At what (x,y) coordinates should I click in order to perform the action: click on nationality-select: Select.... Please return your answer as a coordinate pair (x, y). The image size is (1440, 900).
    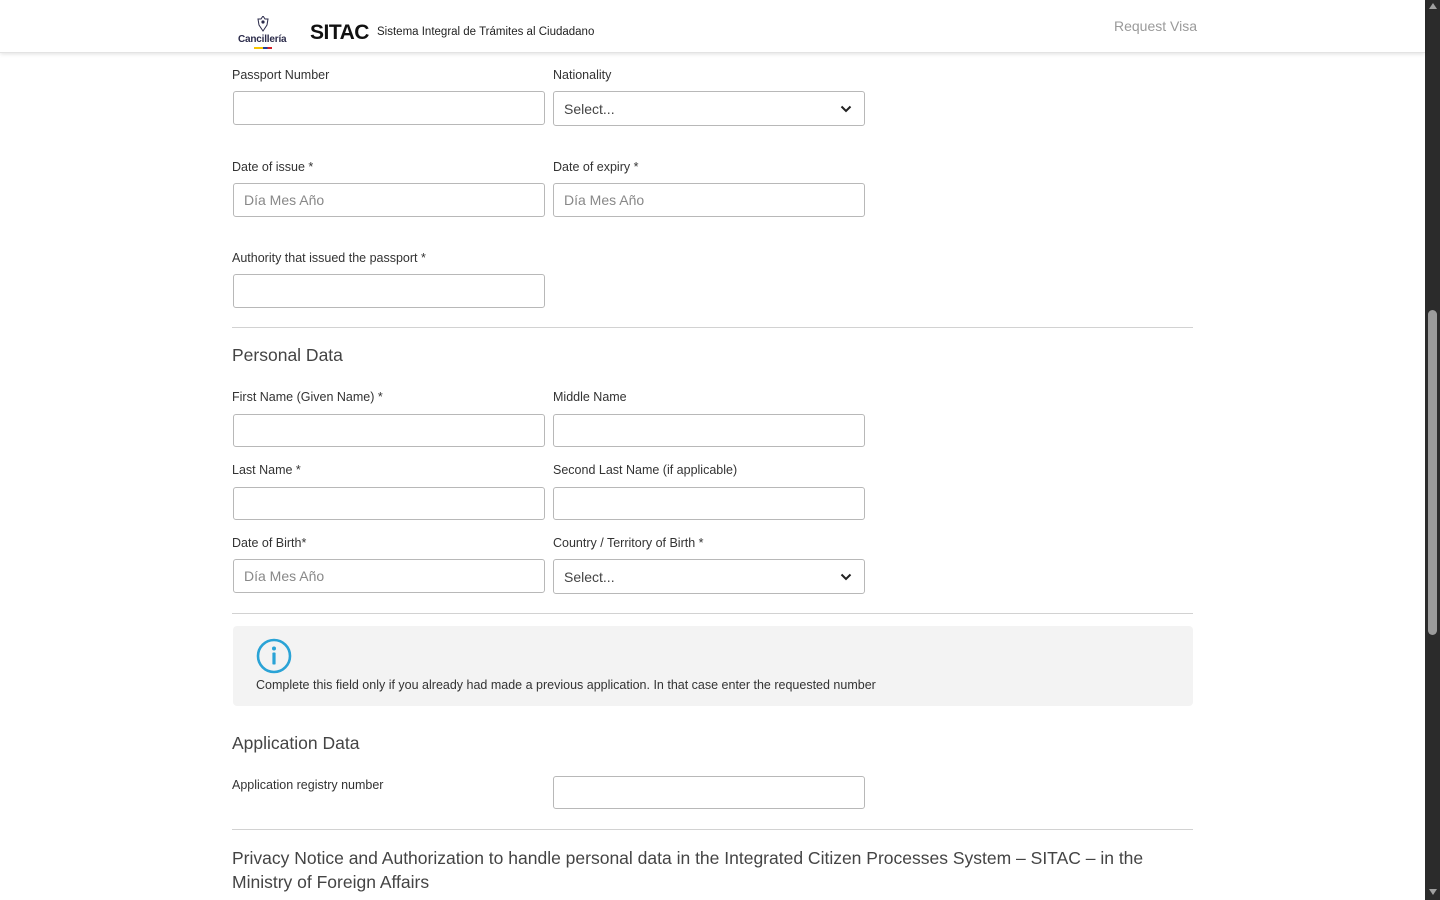
    Looking at the image, I should click on (709, 108).